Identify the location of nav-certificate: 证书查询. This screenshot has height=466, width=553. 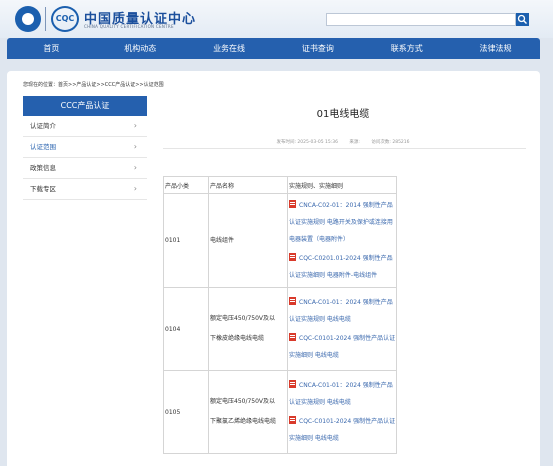
(317, 48).